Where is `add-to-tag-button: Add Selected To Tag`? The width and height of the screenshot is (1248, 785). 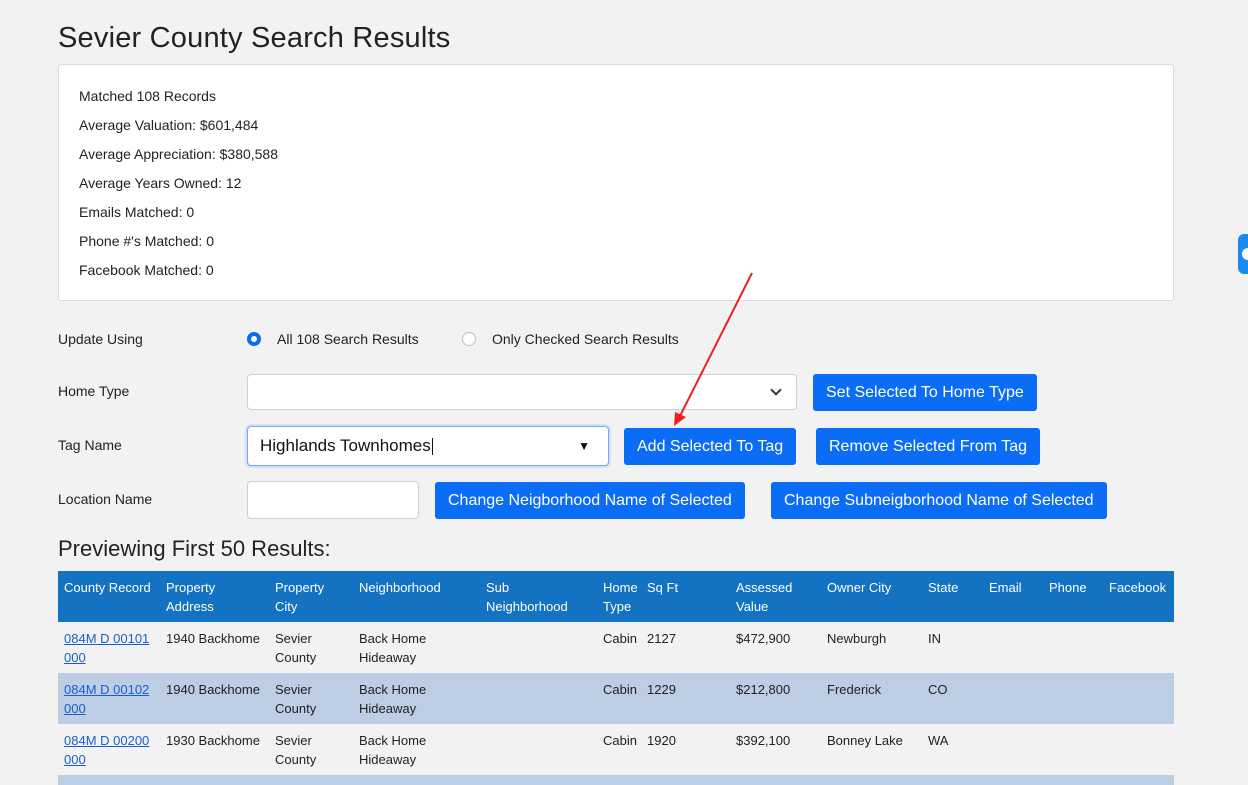 add-to-tag-button: Add Selected To Tag is located at coordinates (710, 446).